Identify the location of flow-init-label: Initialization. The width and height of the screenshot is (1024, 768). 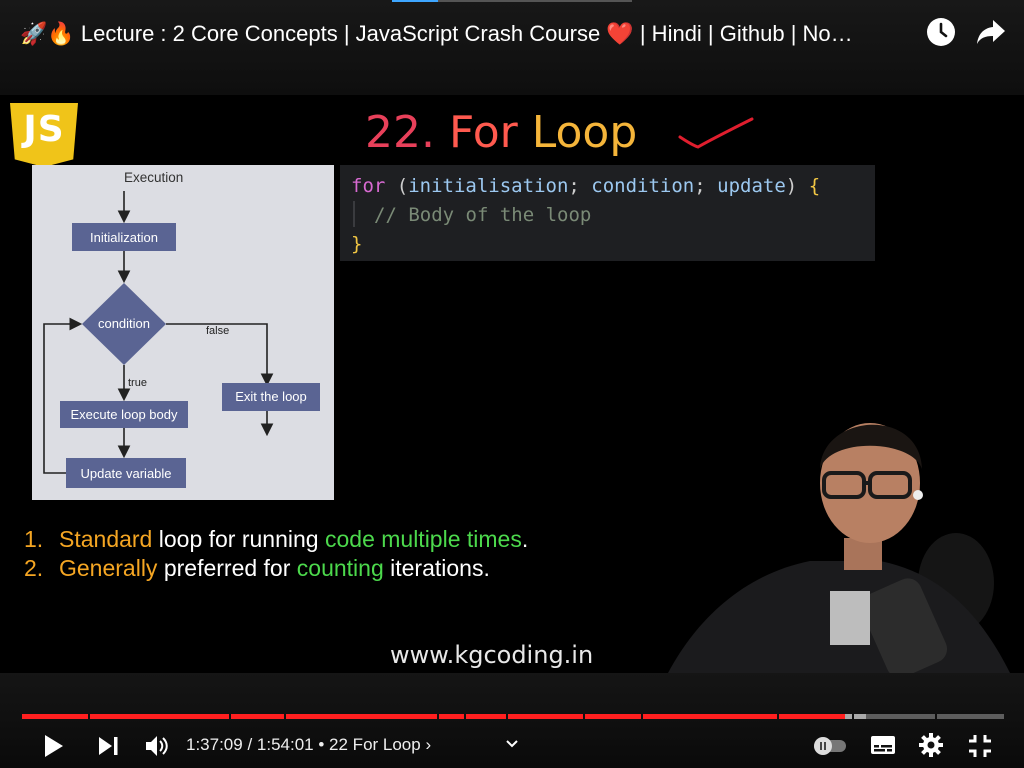
(124, 237).